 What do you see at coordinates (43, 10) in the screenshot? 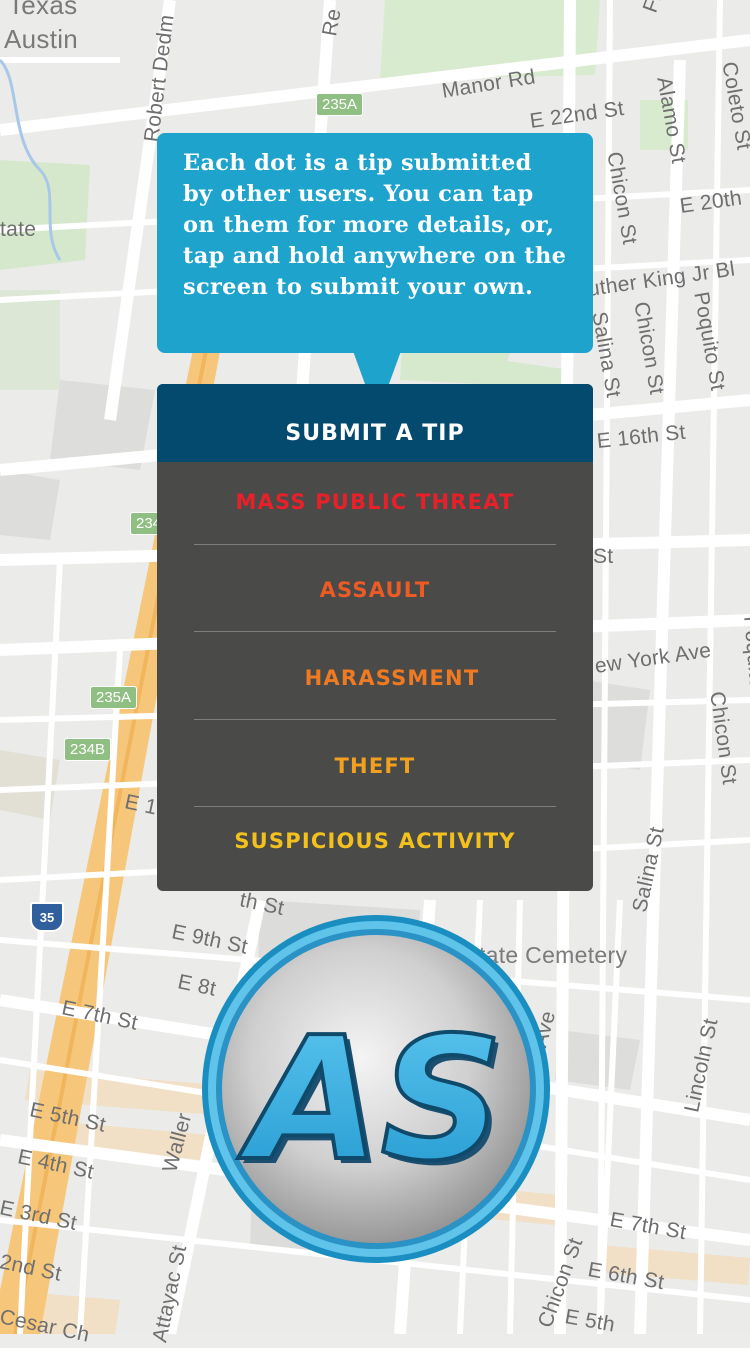
I see `map-label-texas: Texas` at bounding box center [43, 10].